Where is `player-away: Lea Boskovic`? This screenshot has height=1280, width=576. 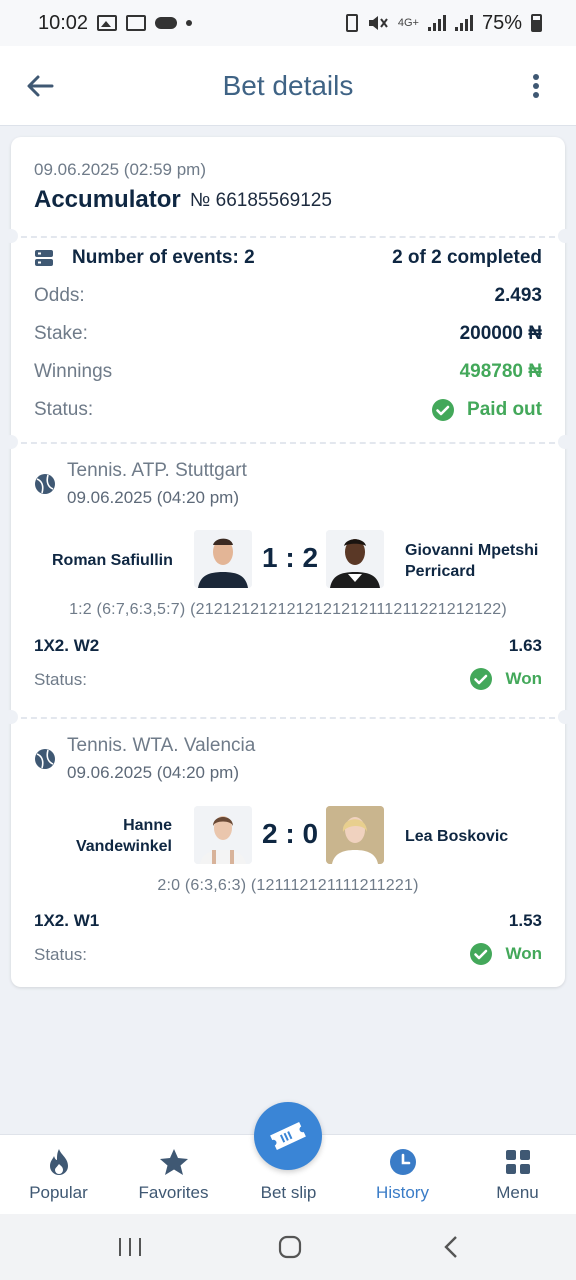
player-away: Lea Boskovic is located at coordinates (457, 836).